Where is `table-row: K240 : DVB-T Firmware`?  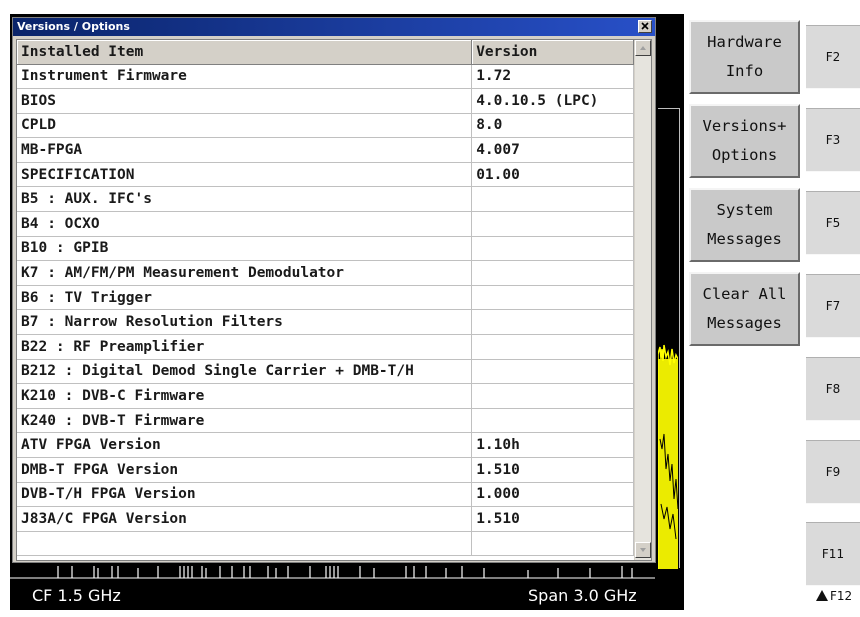
table-row: K240 : DVB-T Firmware is located at coordinates (325, 421).